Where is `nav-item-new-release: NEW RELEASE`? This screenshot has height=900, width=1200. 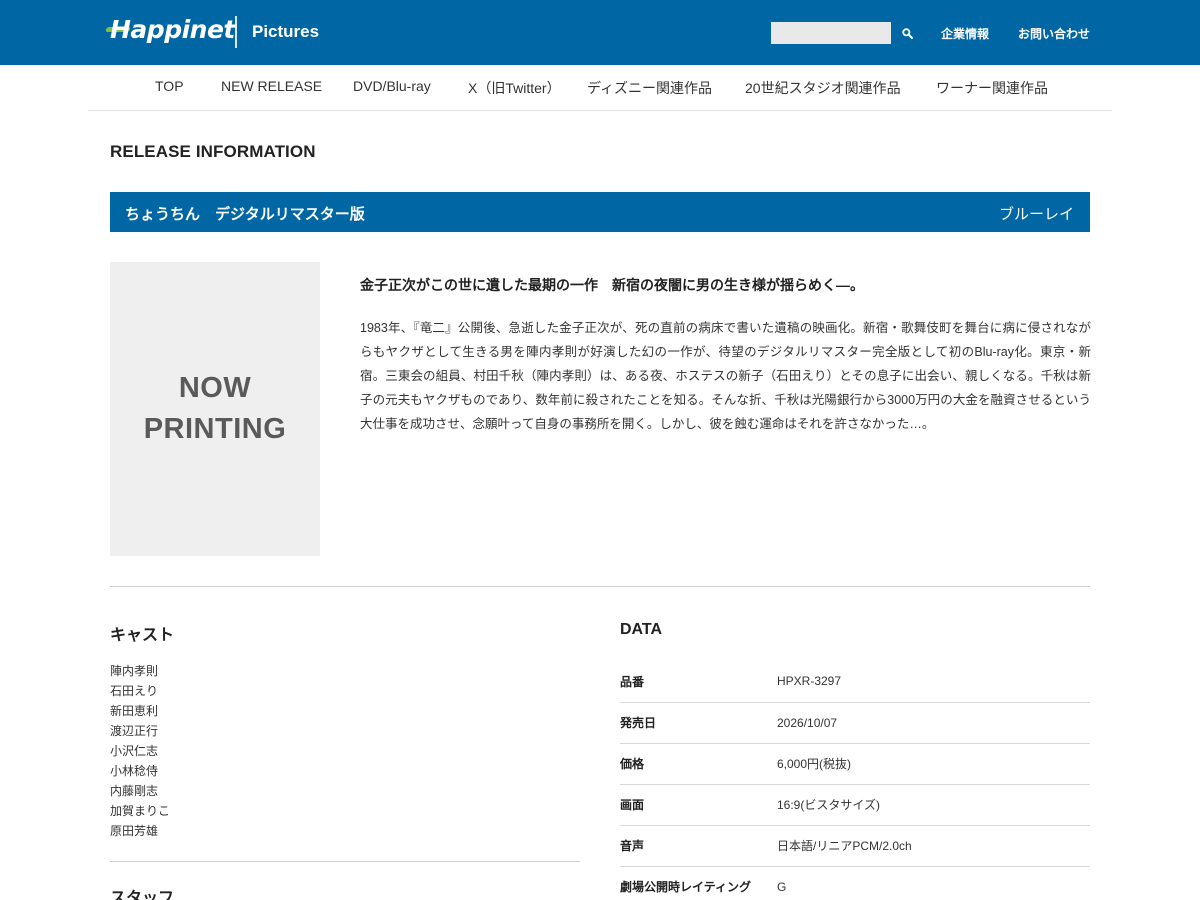
nav-item-new-release: NEW RELEASE is located at coordinates (271, 86).